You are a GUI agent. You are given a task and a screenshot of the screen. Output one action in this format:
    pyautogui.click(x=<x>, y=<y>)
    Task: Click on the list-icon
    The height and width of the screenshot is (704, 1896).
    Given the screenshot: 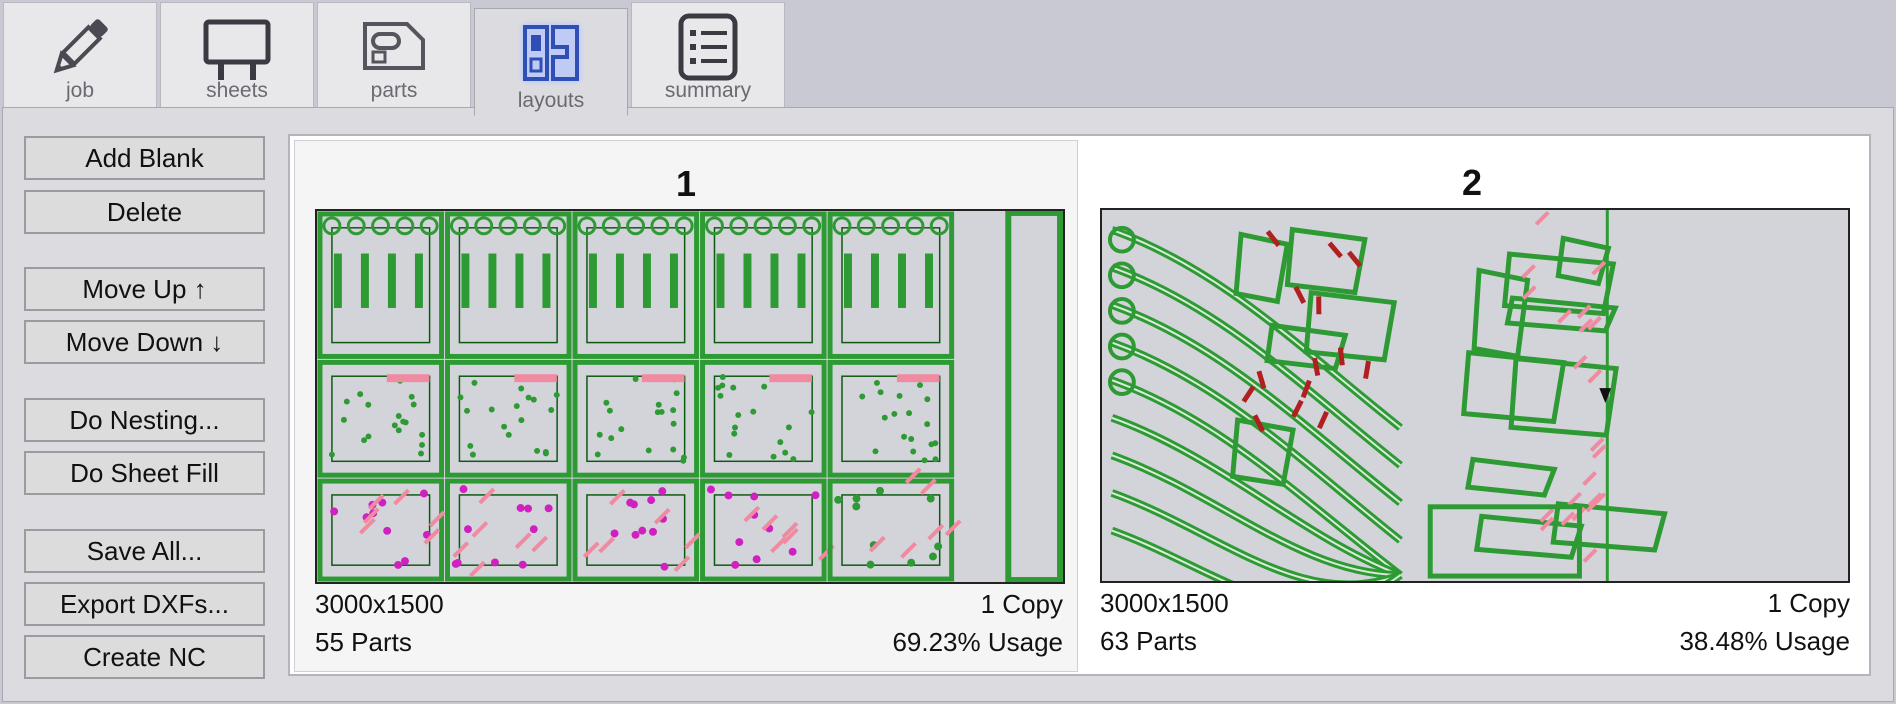 What is the action you would take?
    pyautogui.click(x=708, y=47)
    